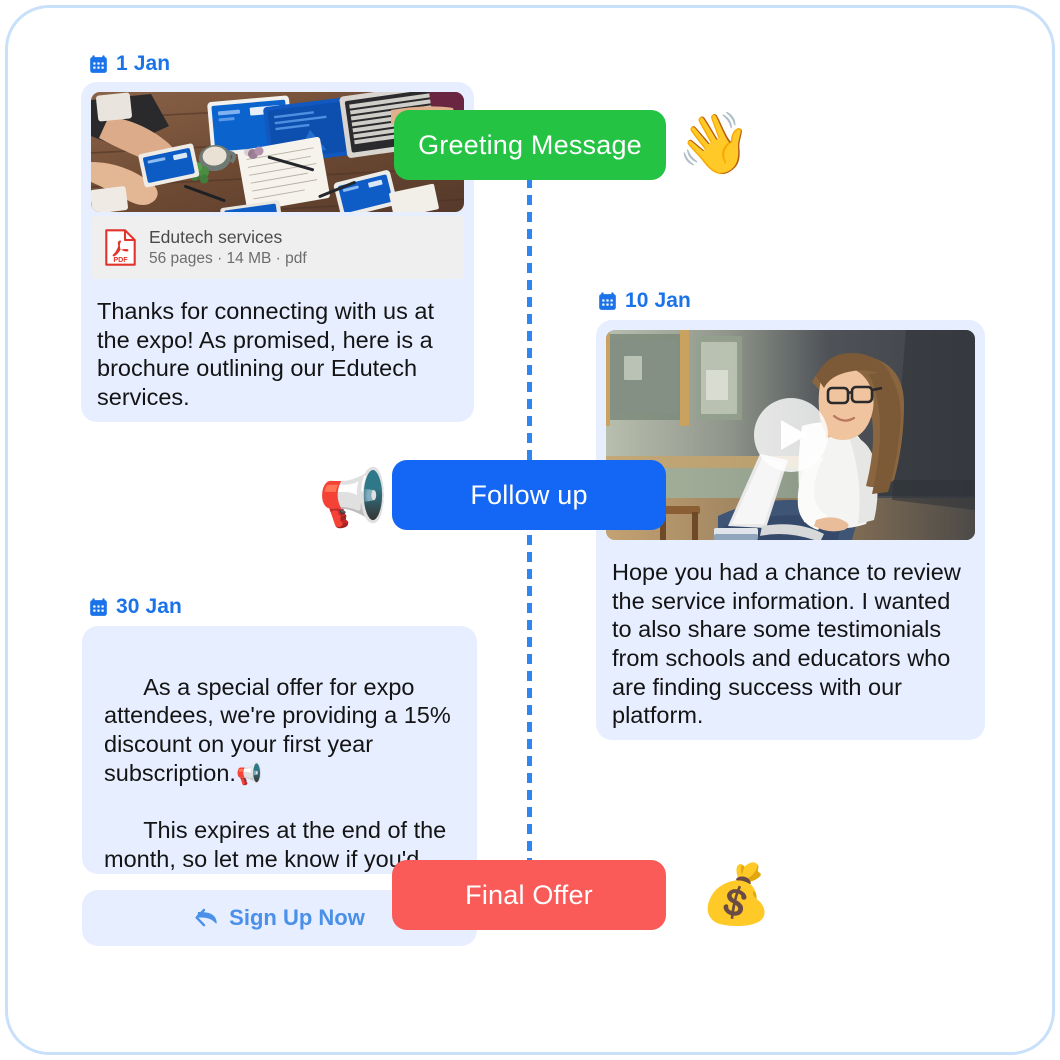 The height and width of the screenshot is (1060, 1060). I want to click on attachment-title: Edutech services, so click(216, 237).